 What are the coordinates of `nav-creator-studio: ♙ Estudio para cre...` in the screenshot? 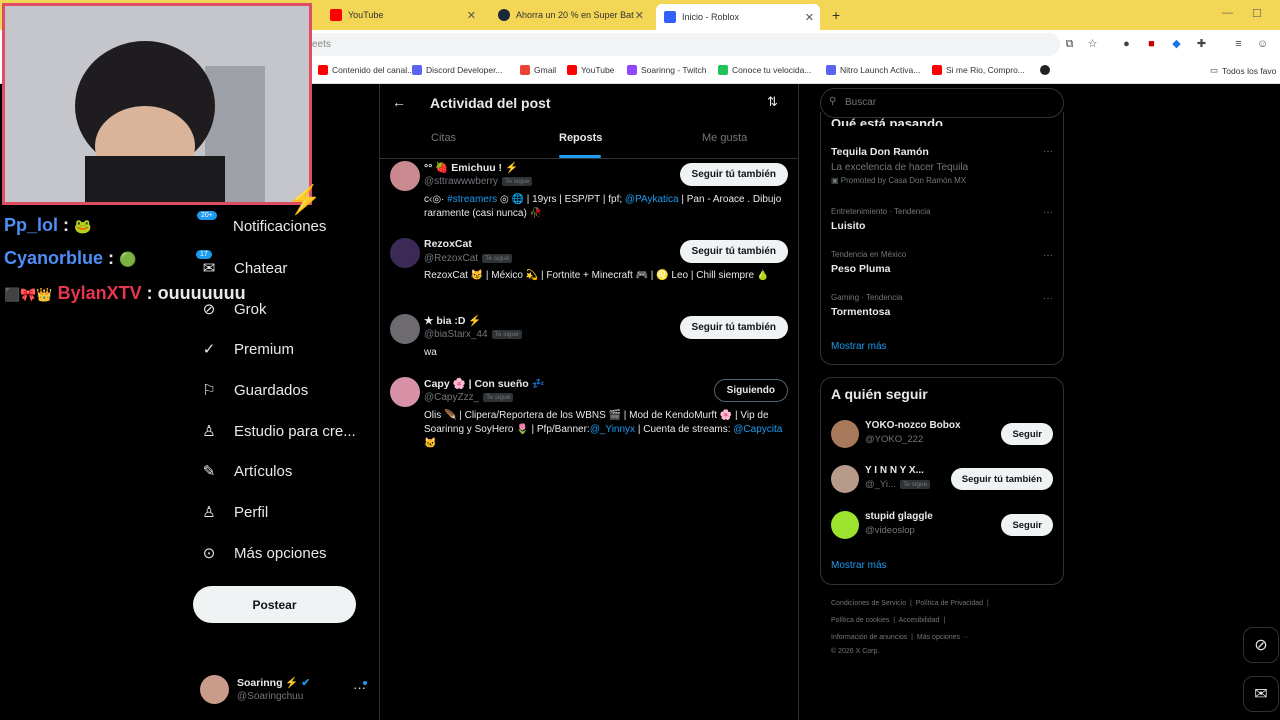 It's located at (277, 431).